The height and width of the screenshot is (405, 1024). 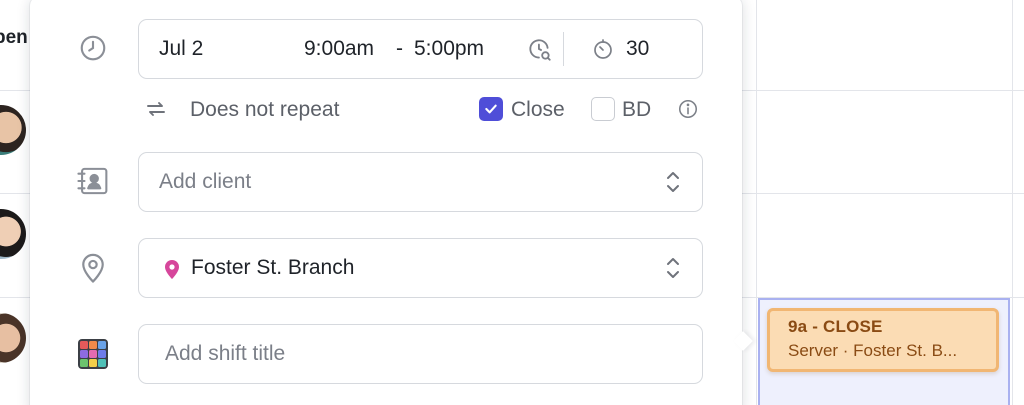 I want to click on client-select: Add client, so click(x=420, y=182).